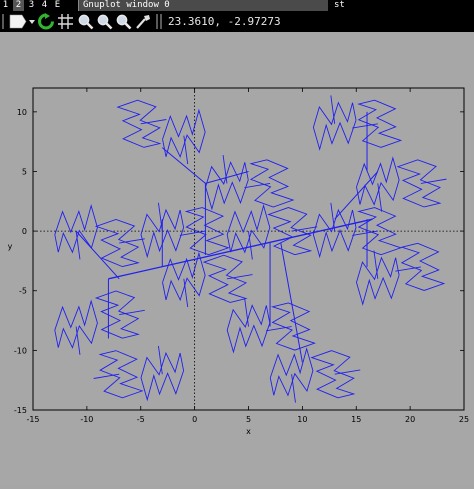 The height and width of the screenshot is (489, 474). I want to click on x-tick-label: -10, so click(86, 419).